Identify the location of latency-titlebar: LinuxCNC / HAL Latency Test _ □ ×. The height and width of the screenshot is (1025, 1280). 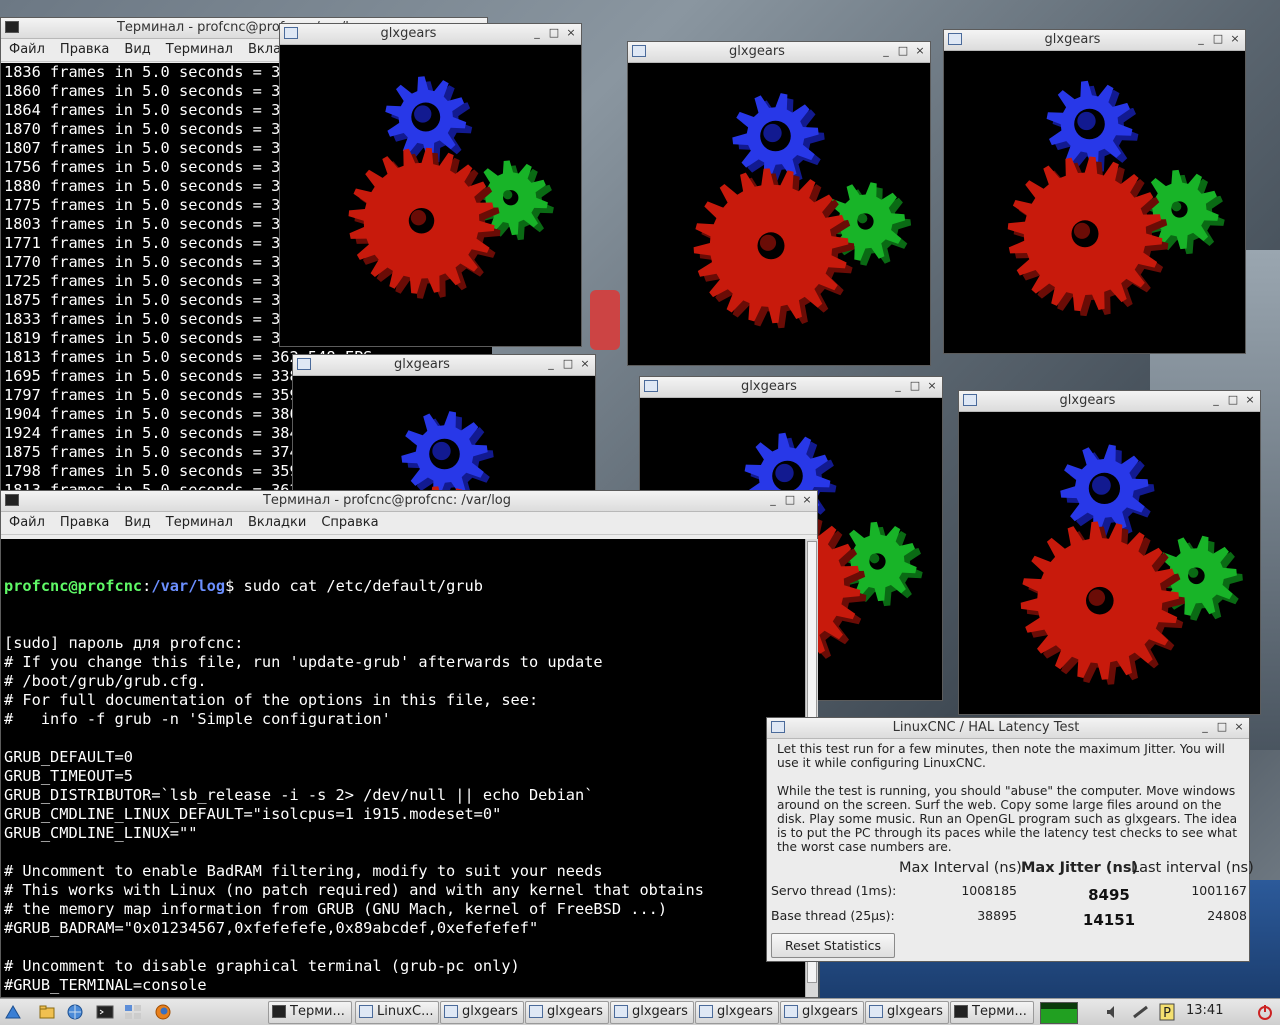
(1008, 728).